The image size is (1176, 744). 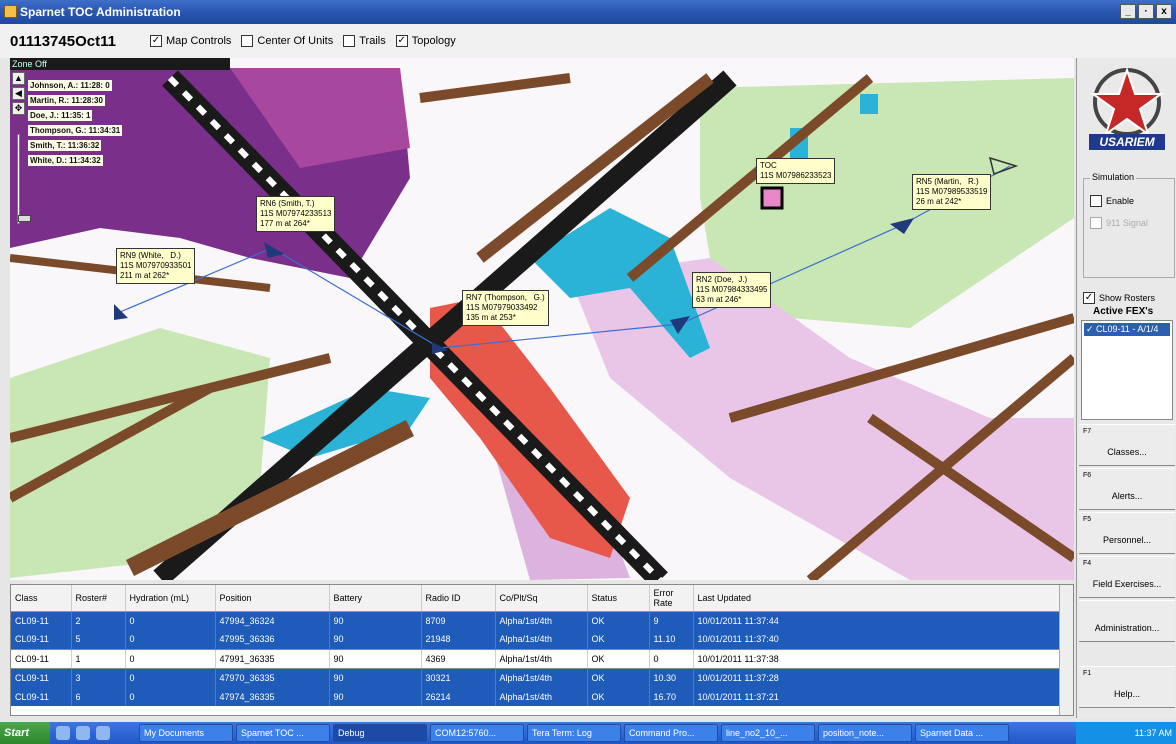 What do you see at coordinates (75, 130) in the screenshot?
I see `roster-entry: Thompson, G.: 11:34:31` at bounding box center [75, 130].